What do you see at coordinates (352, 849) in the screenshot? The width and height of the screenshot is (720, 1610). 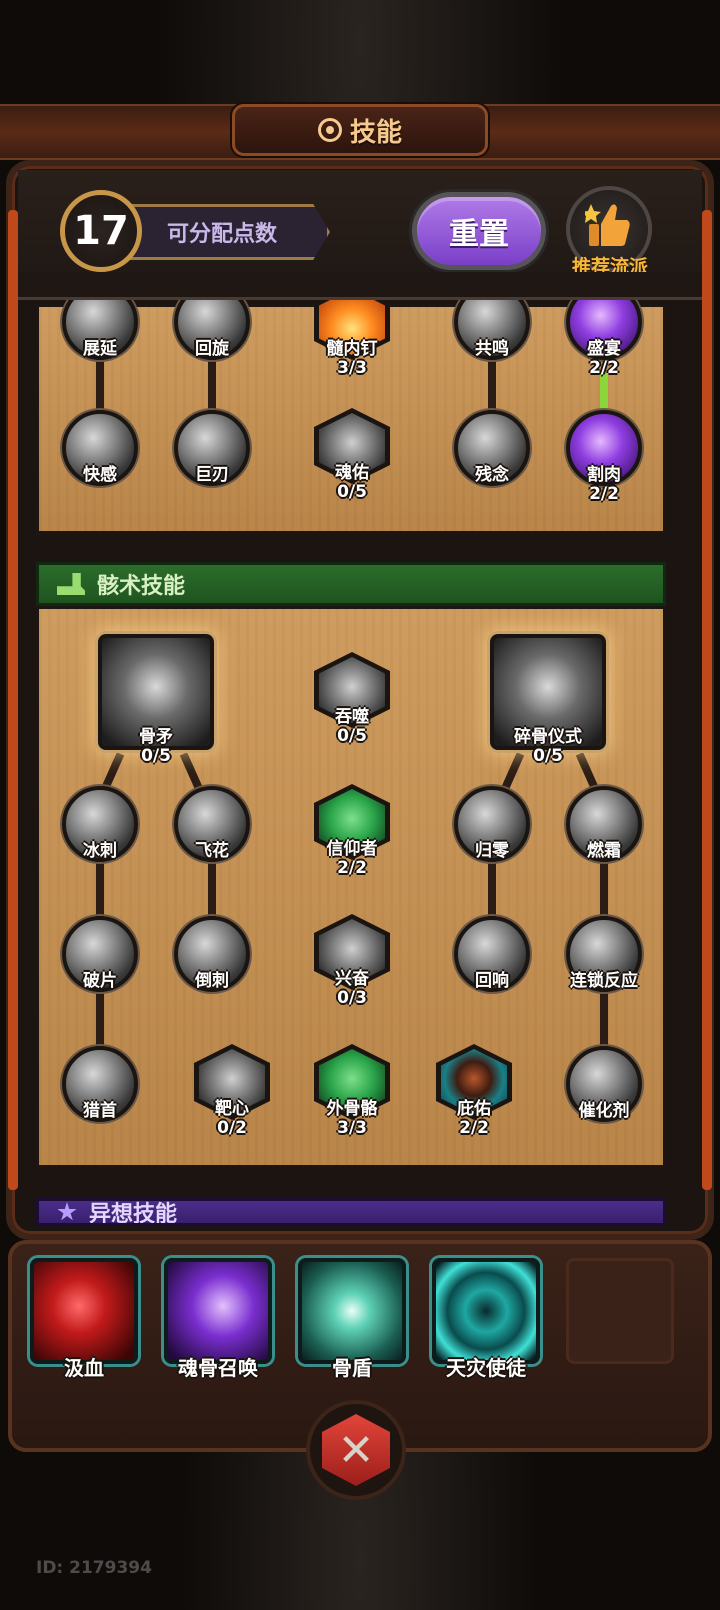 I see `skill-name: 信仰者` at bounding box center [352, 849].